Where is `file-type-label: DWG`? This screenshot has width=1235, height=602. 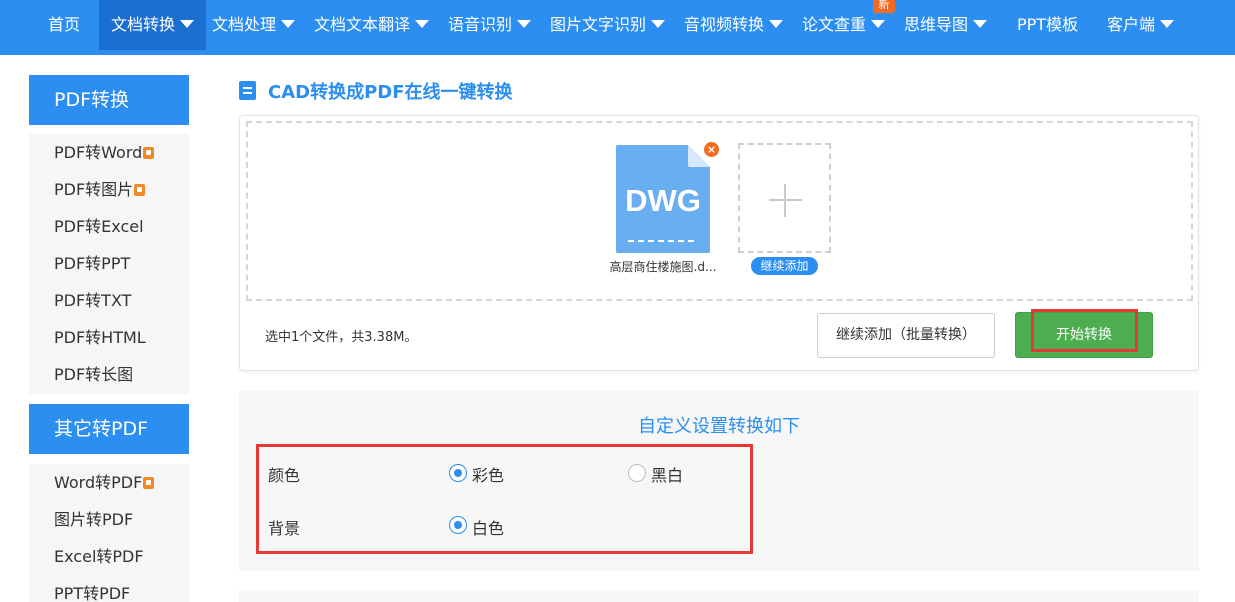 file-type-label: DWG is located at coordinates (663, 200).